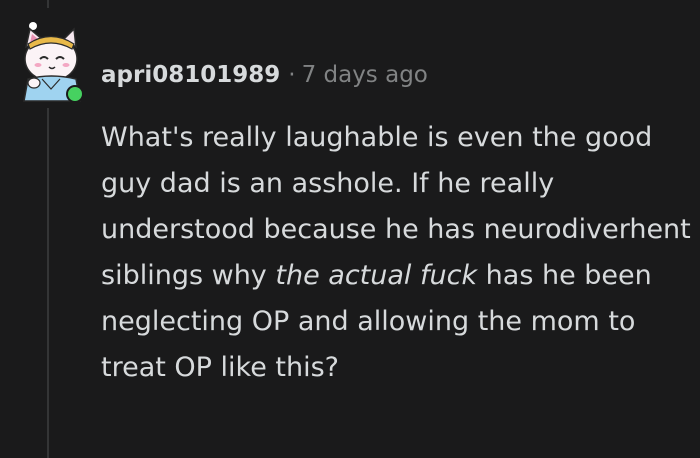 This screenshot has width=700, height=458. I want to click on thread-line, so click(48, 283).